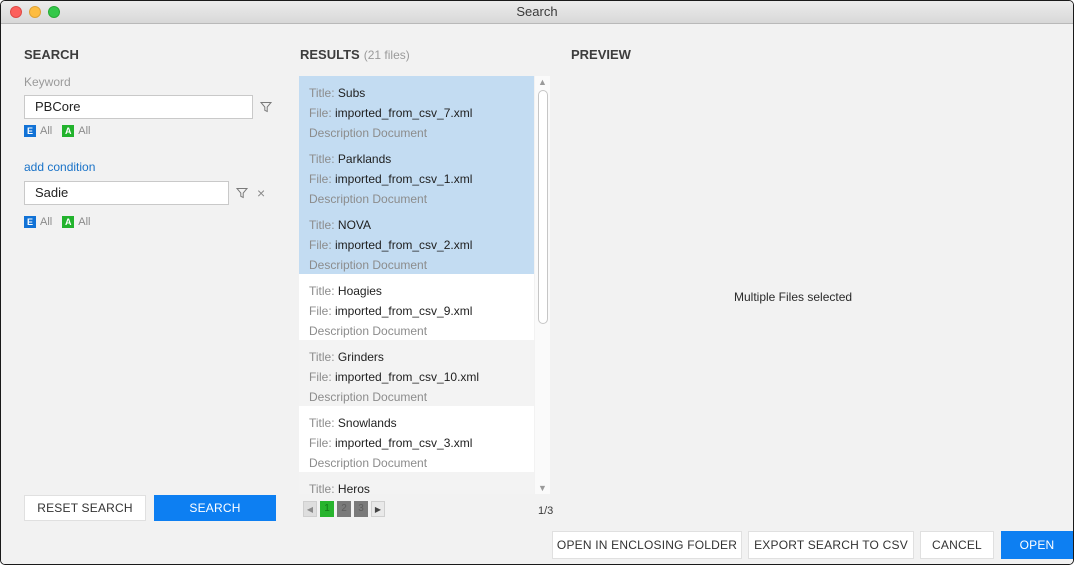 The image size is (1074, 565). Describe the element at coordinates (310, 509) in the screenshot. I see `prev-page-icon: ◀` at that location.